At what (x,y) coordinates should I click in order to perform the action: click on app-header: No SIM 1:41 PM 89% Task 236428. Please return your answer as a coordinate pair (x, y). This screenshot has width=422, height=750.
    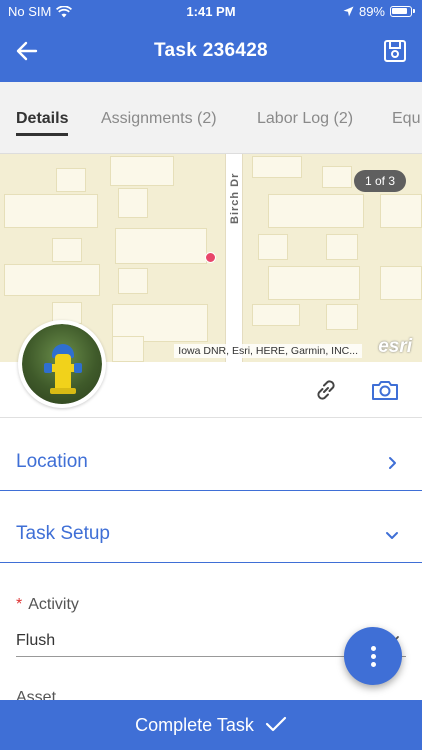
    Looking at the image, I should click on (211, 41).